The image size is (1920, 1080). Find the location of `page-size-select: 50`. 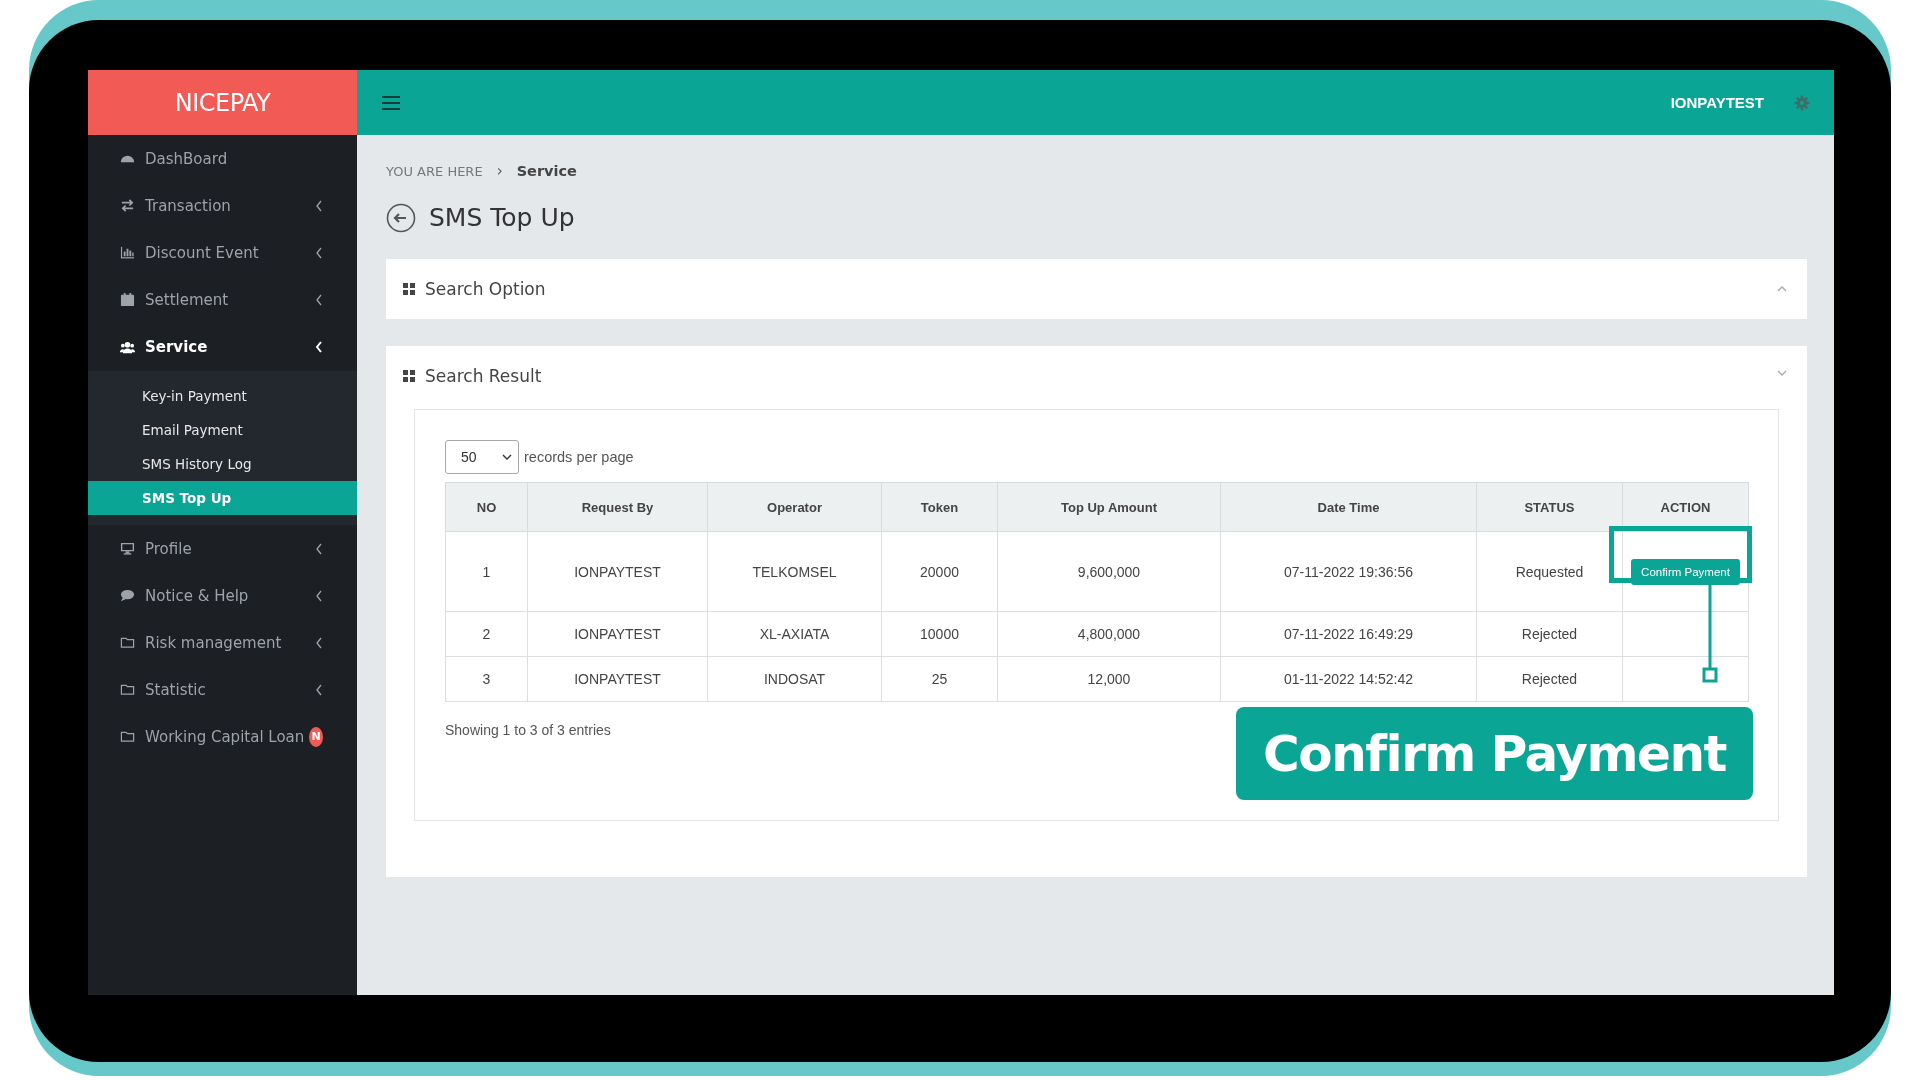

page-size-select: 50 is located at coordinates (482, 457).